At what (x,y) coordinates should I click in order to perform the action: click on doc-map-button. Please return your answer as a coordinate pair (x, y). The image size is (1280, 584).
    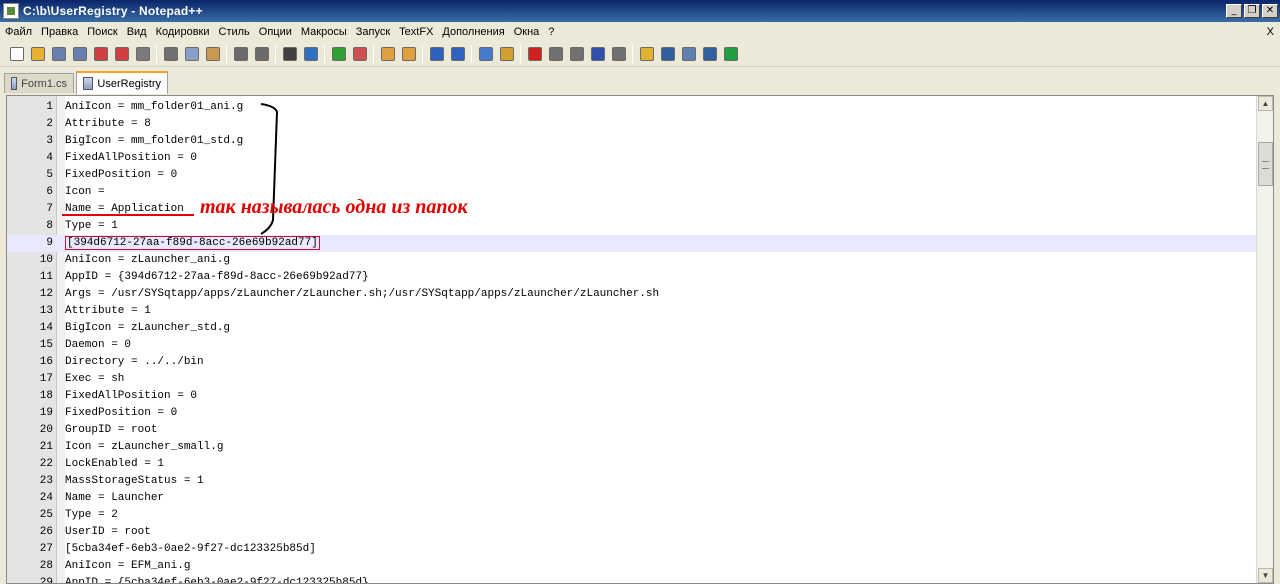
    Looking at the image, I should click on (688, 54).